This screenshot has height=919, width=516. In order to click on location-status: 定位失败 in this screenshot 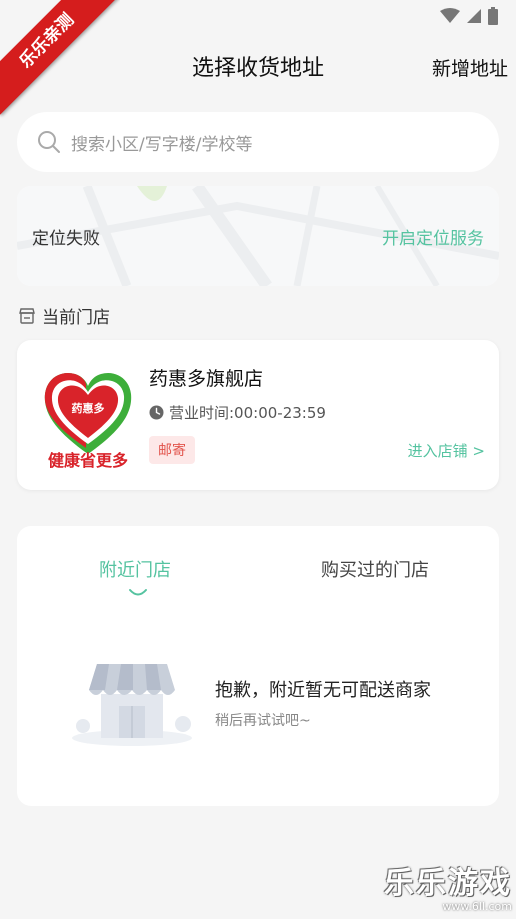, I will do `click(66, 239)`.